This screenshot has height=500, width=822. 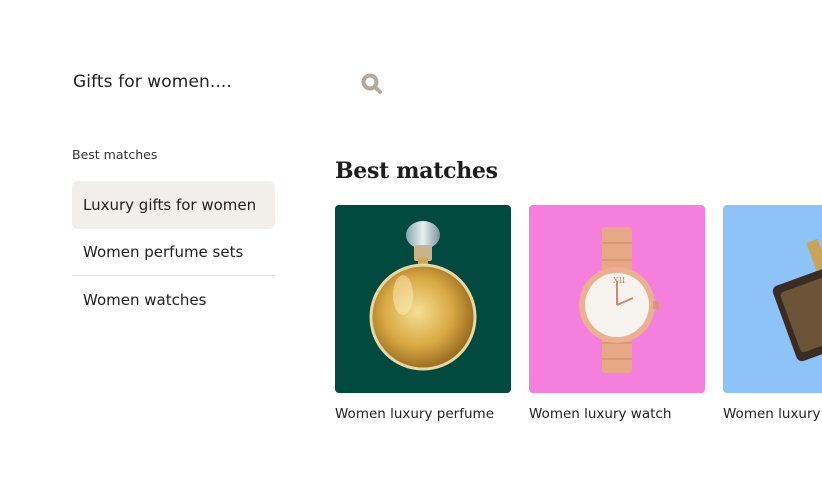 What do you see at coordinates (617, 299) in the screenshot?
I see `product-image-watch: XII` at bounding box center [617, 299].